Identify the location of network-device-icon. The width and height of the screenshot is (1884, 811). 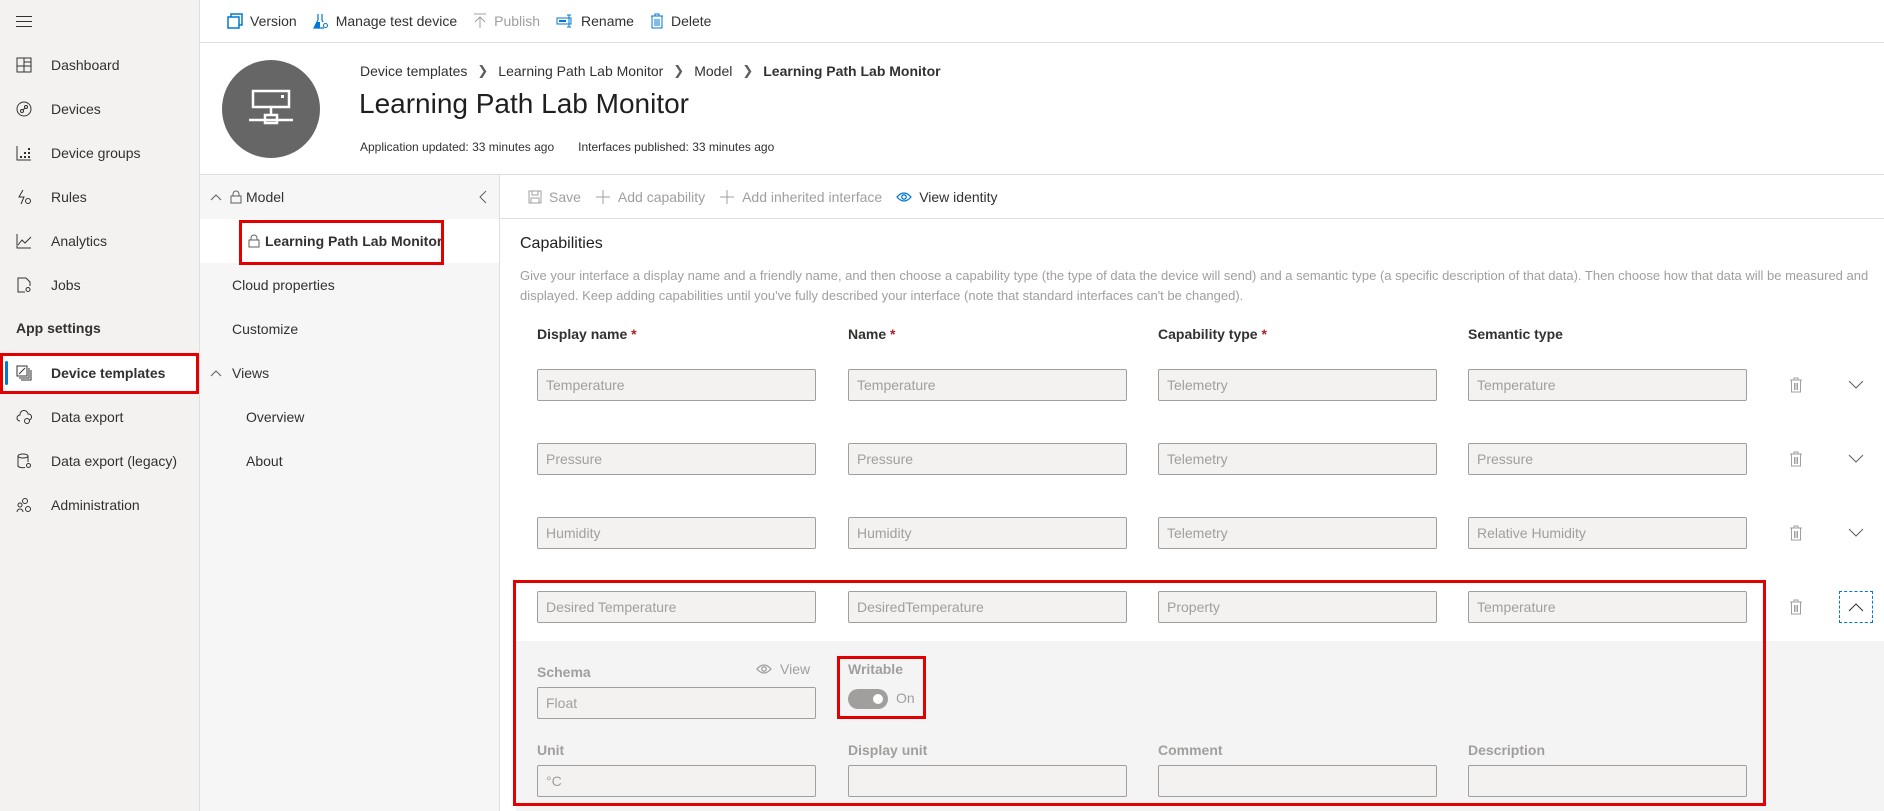
(271, 107).